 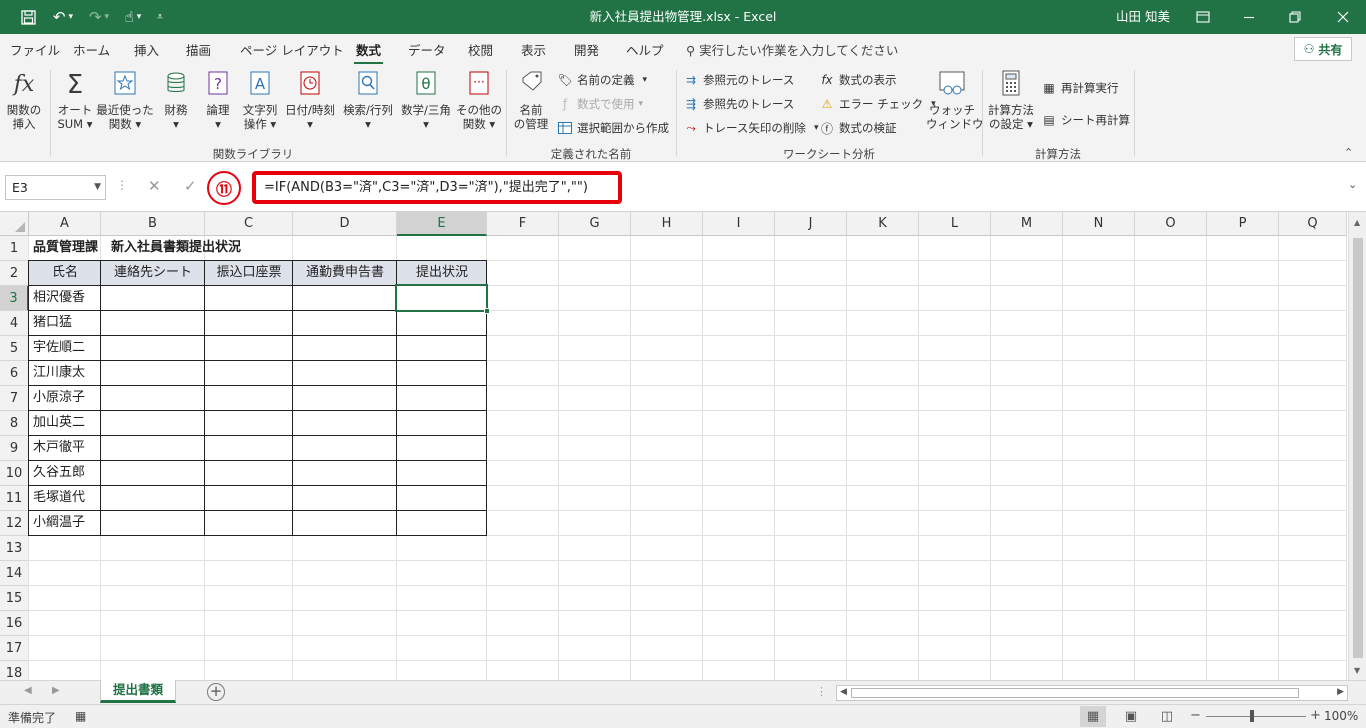 What do you see at coordinates (310, 100) in the screenshot?
I see `datetime-button: 日付/時刻 ▾` at bounding box center [310, 100].